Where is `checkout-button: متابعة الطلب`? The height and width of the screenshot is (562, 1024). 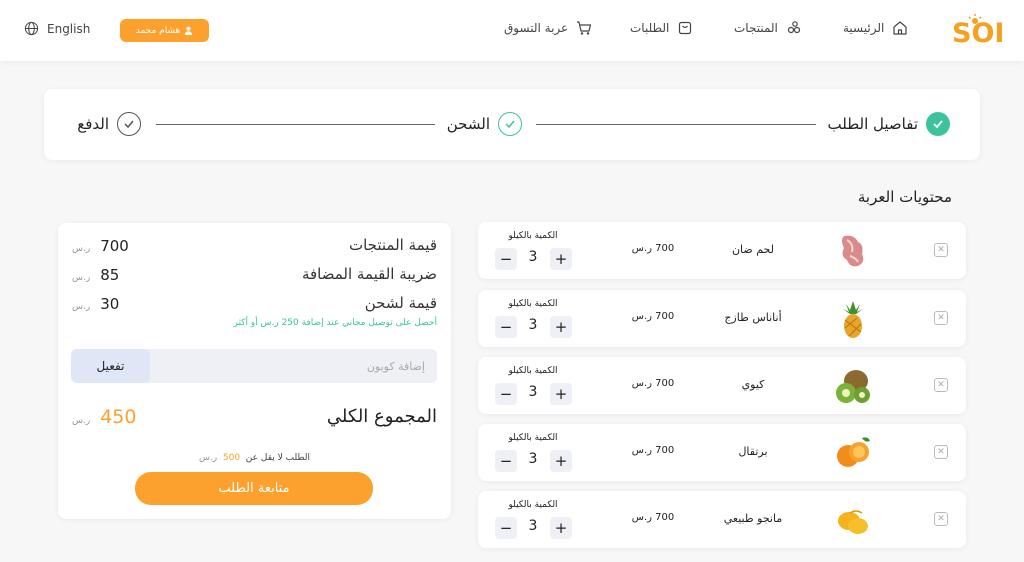
checkout-button: متابعة الطلب is located at coordinates (254, 488).